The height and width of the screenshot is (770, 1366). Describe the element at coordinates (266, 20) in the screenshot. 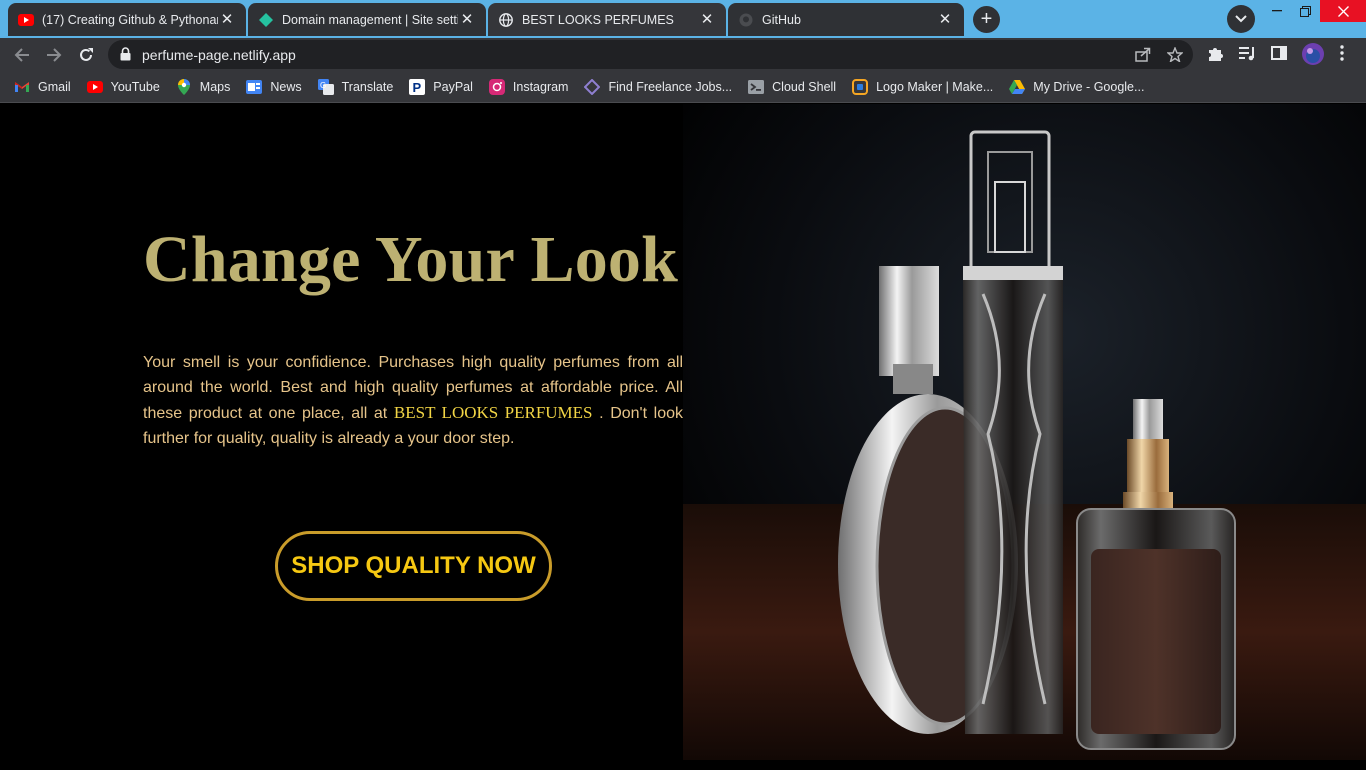

I see `netlify-icon` at that location.